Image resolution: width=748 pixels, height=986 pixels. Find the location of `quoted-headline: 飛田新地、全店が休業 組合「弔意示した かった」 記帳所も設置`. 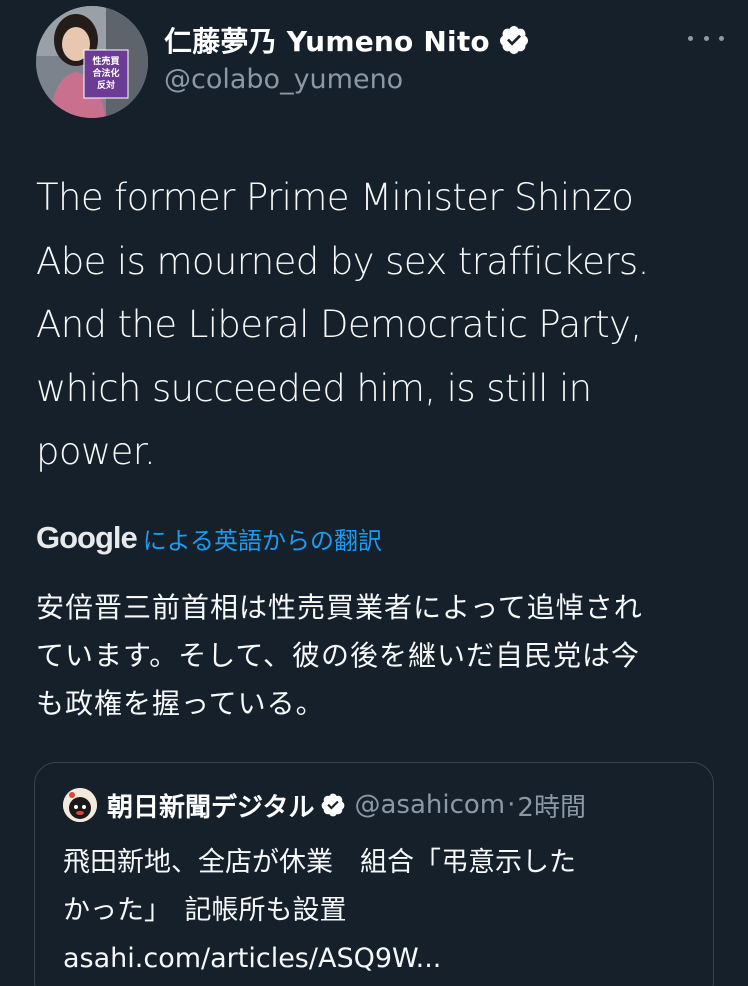

quoted-headline: 飛田新地、全店が休業 組合「弔意示した かった」 記帳所も設置 is located at coordinates (319, 886).